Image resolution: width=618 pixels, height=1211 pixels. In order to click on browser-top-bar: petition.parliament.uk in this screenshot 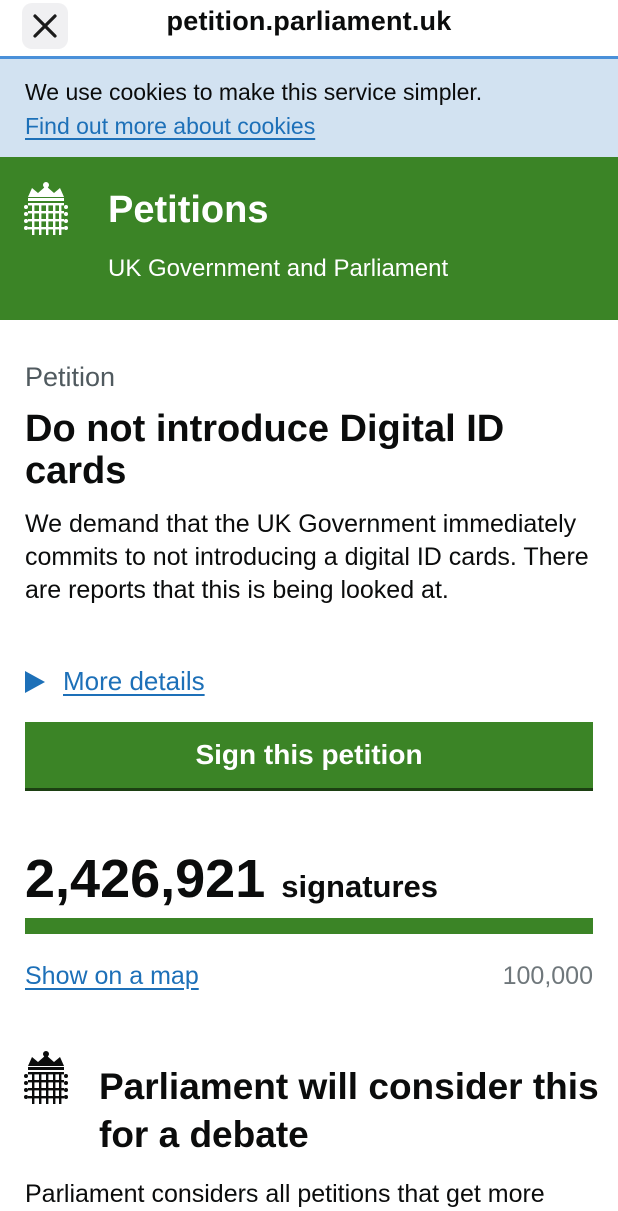, I will do `click(309, 29)`.